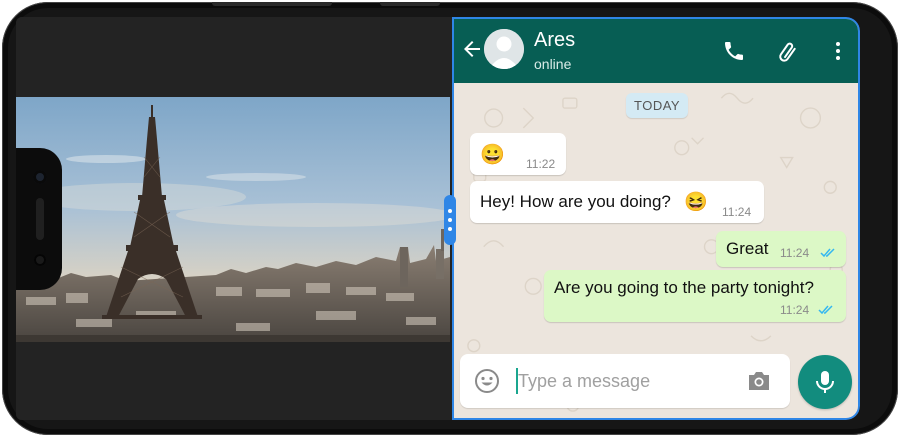  What do you see at coordinates (553, 64) in the screenshot?
I see `contact-status: online` at bounding box center [553, 64].